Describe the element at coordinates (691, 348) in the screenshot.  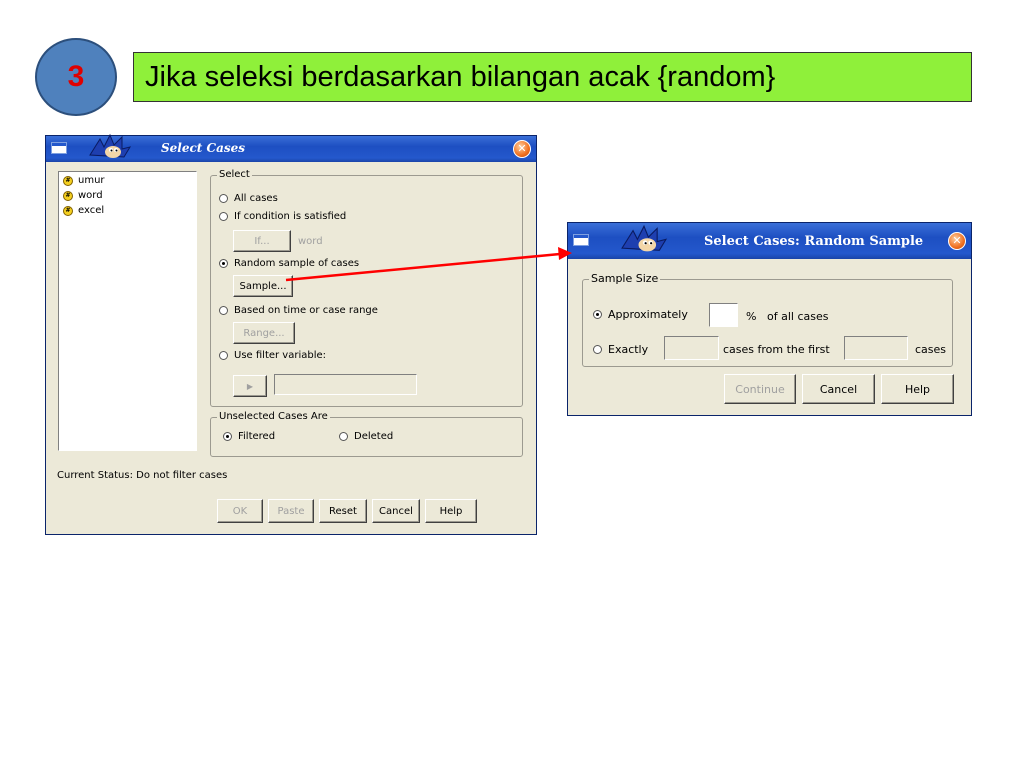
I see `exact-count-field` at that location.